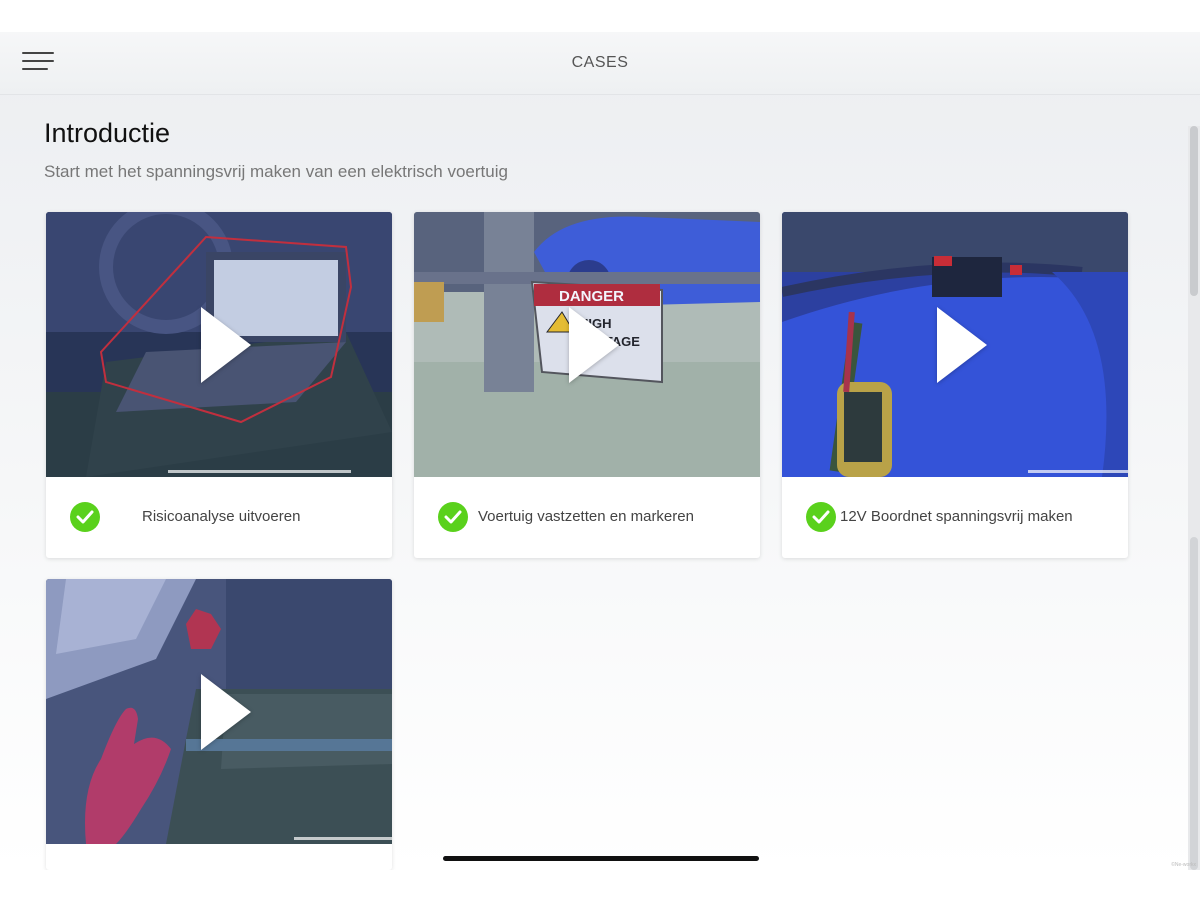 The height and width of the screenshot is (900, 1200). I want to click on card-label: 12V Boordnet spanningsvrij maken, so click(956, 516).